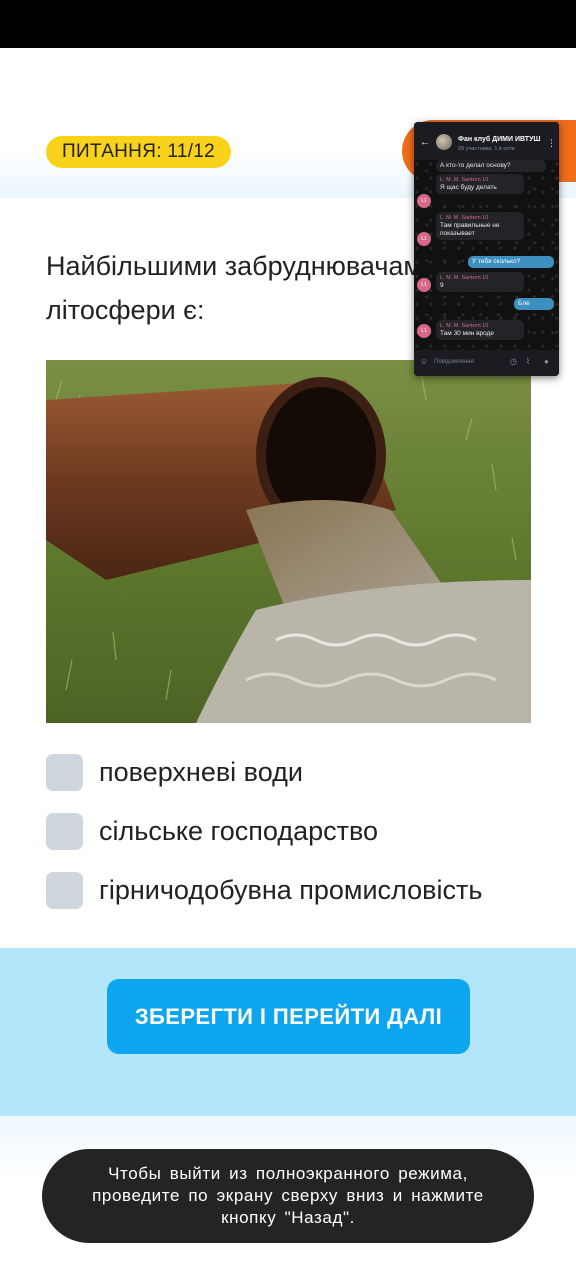  I want to click on answer-option: гірничодобувна промисловість, so click(296, 890).